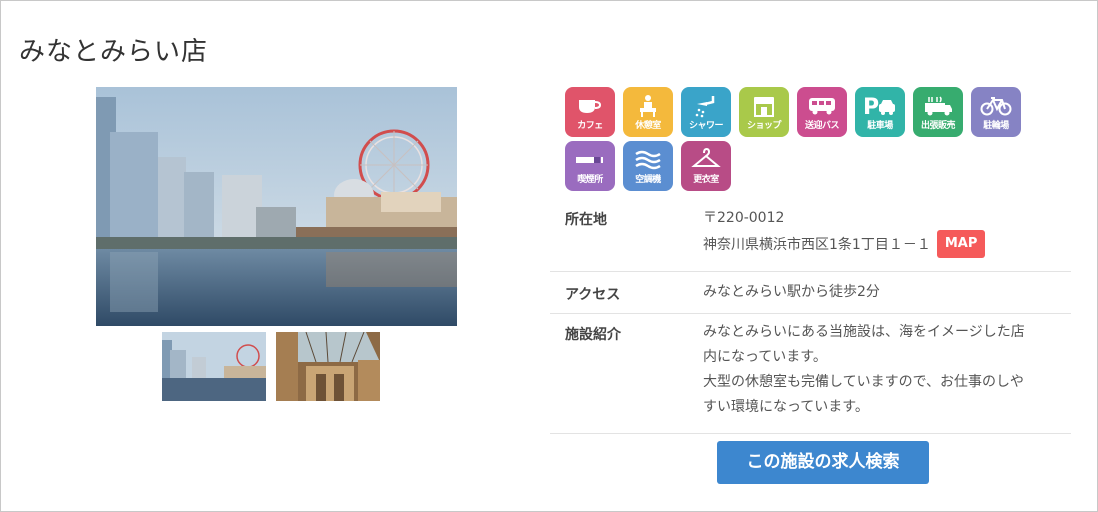 This screenshot has width=1098, height=512. I want to click on air-conditioner-icon, so click(648, 160).